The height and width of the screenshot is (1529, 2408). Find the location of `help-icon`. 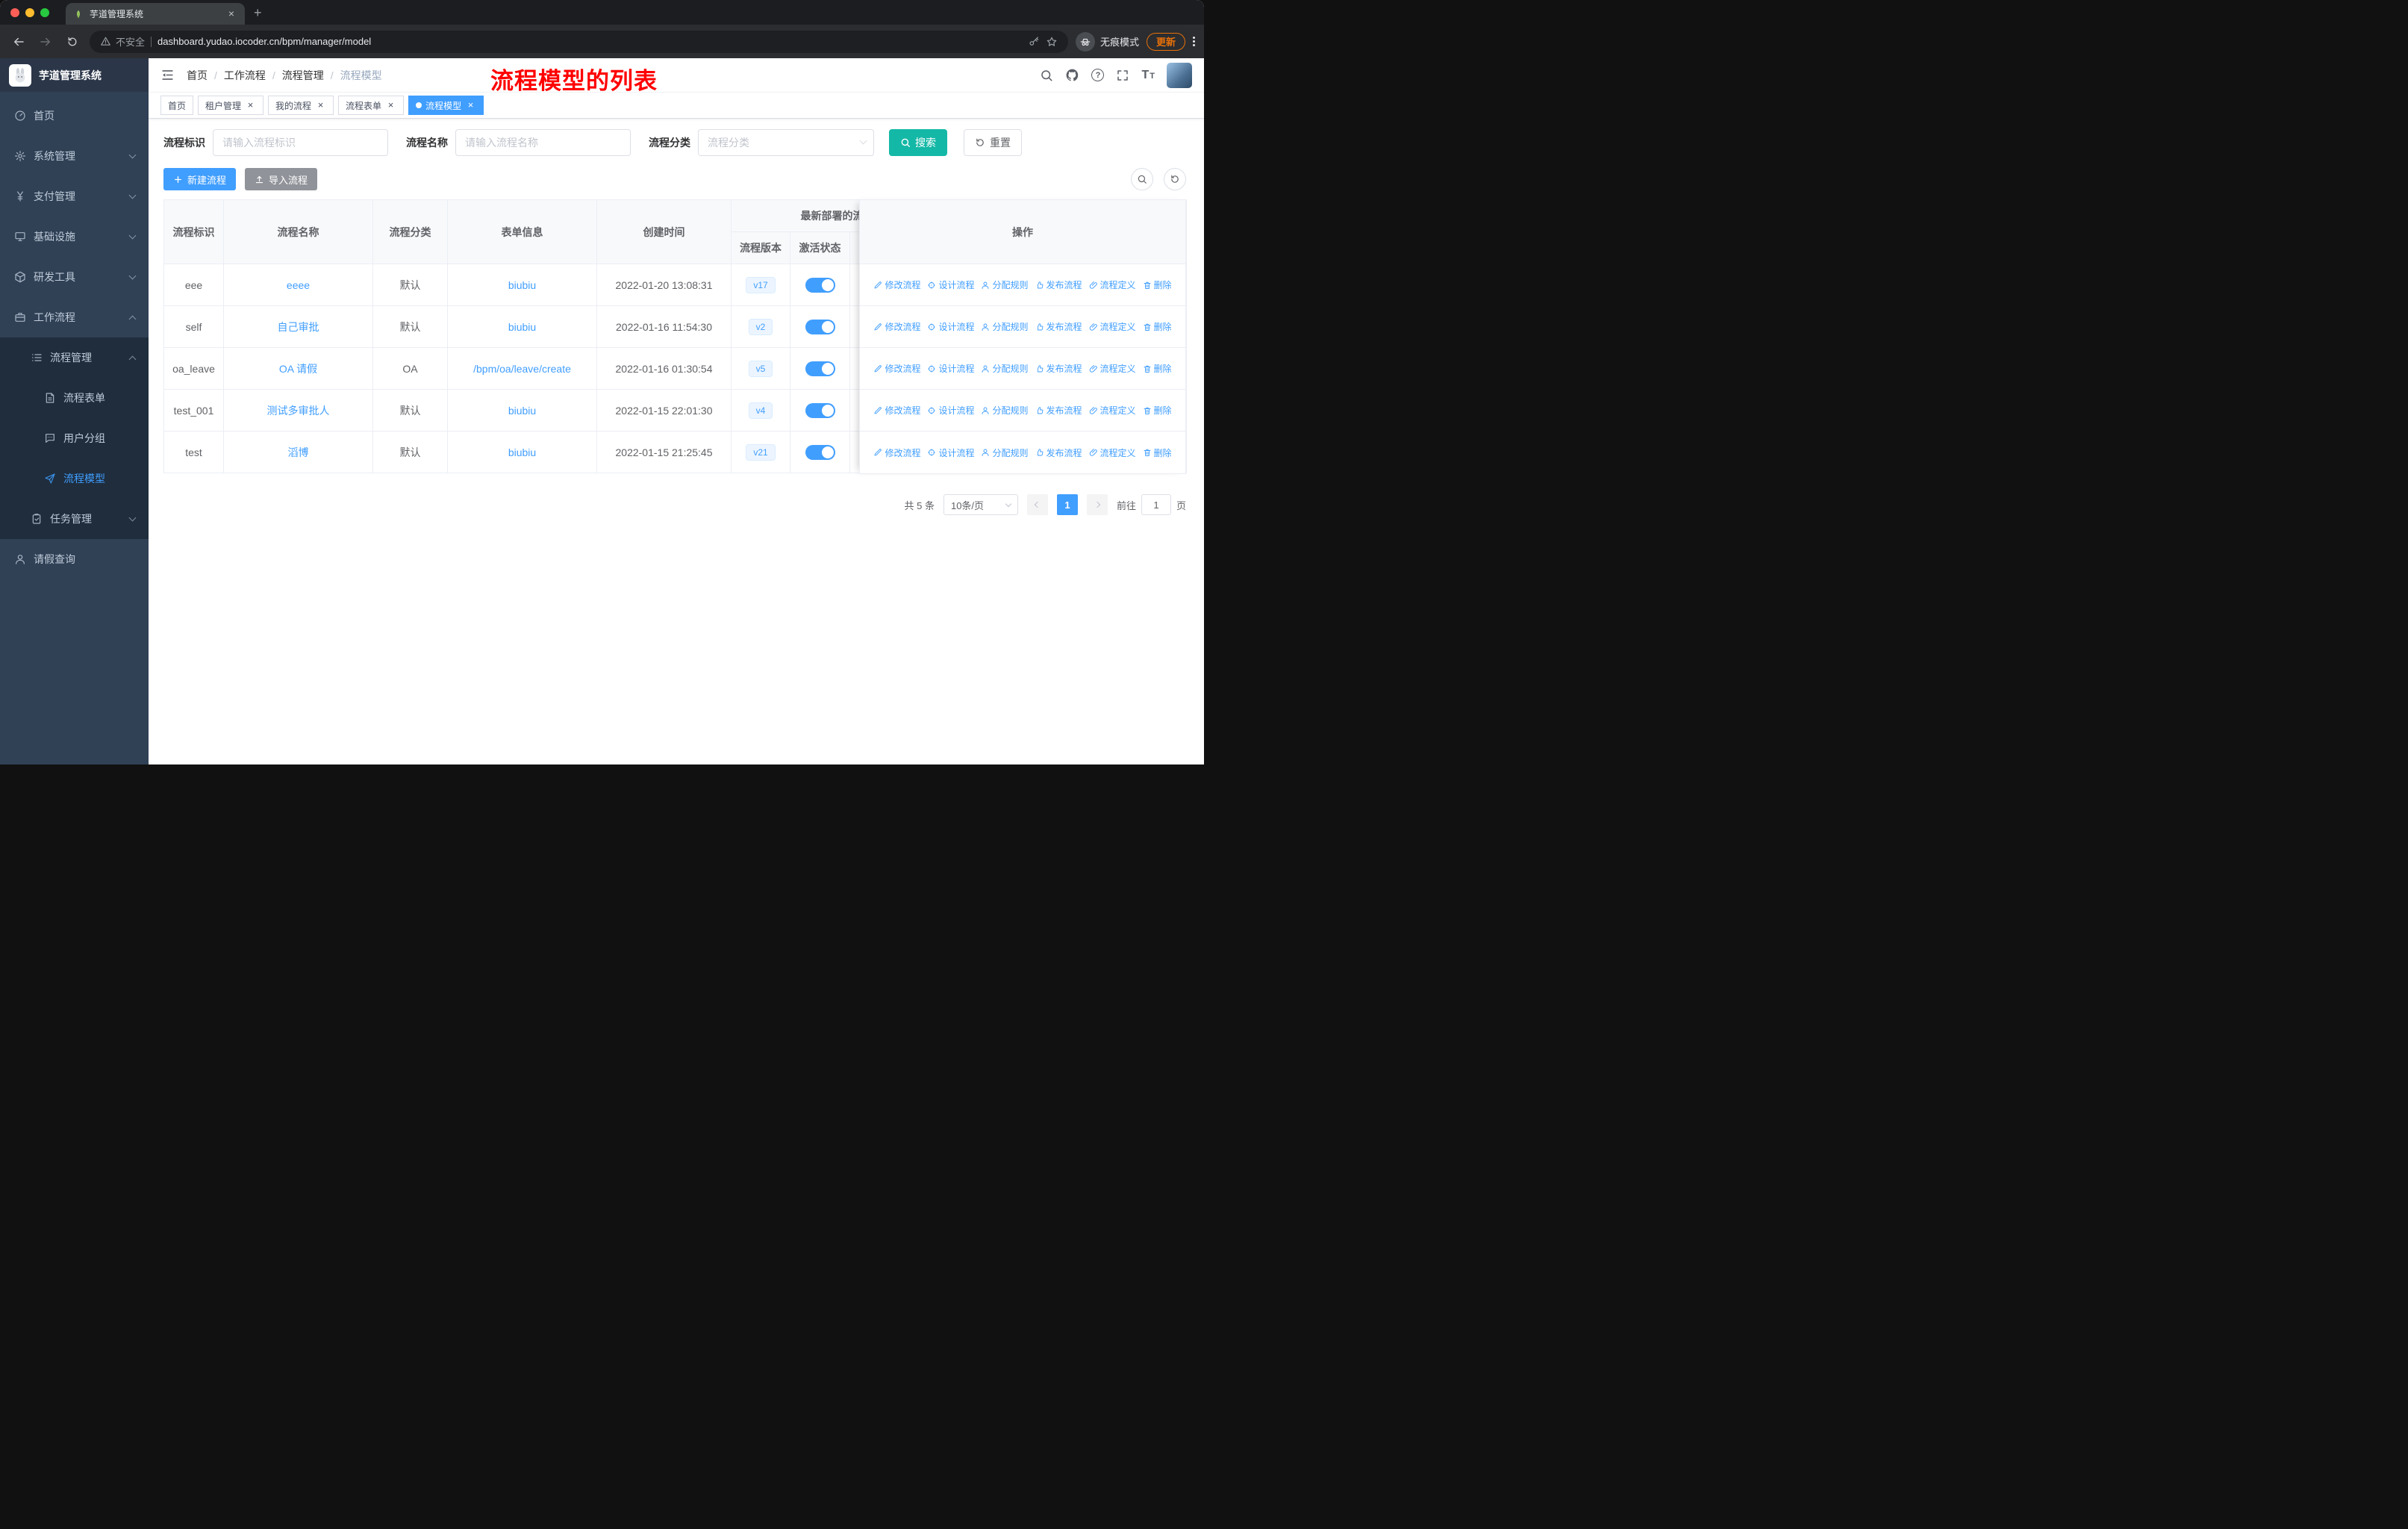

help-icon is located at coordinates (1098, 75).